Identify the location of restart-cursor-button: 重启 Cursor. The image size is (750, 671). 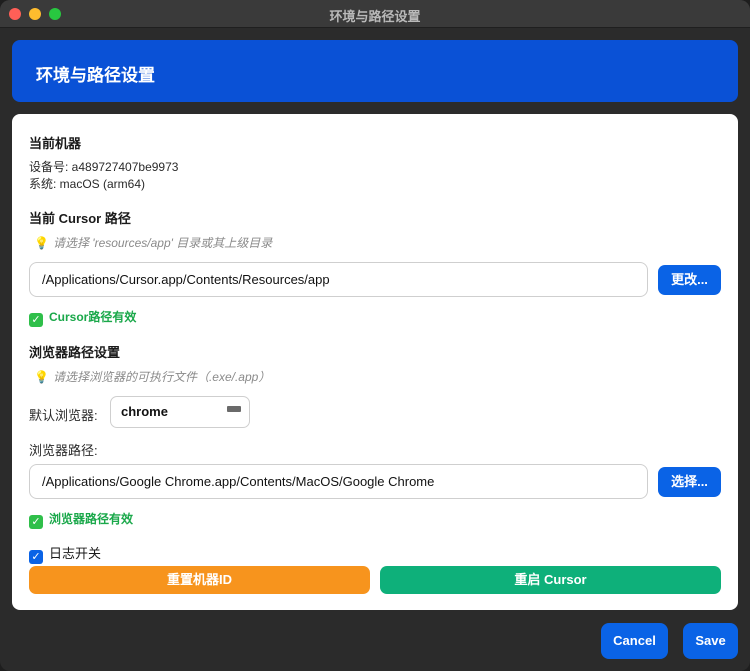
(550, 580).